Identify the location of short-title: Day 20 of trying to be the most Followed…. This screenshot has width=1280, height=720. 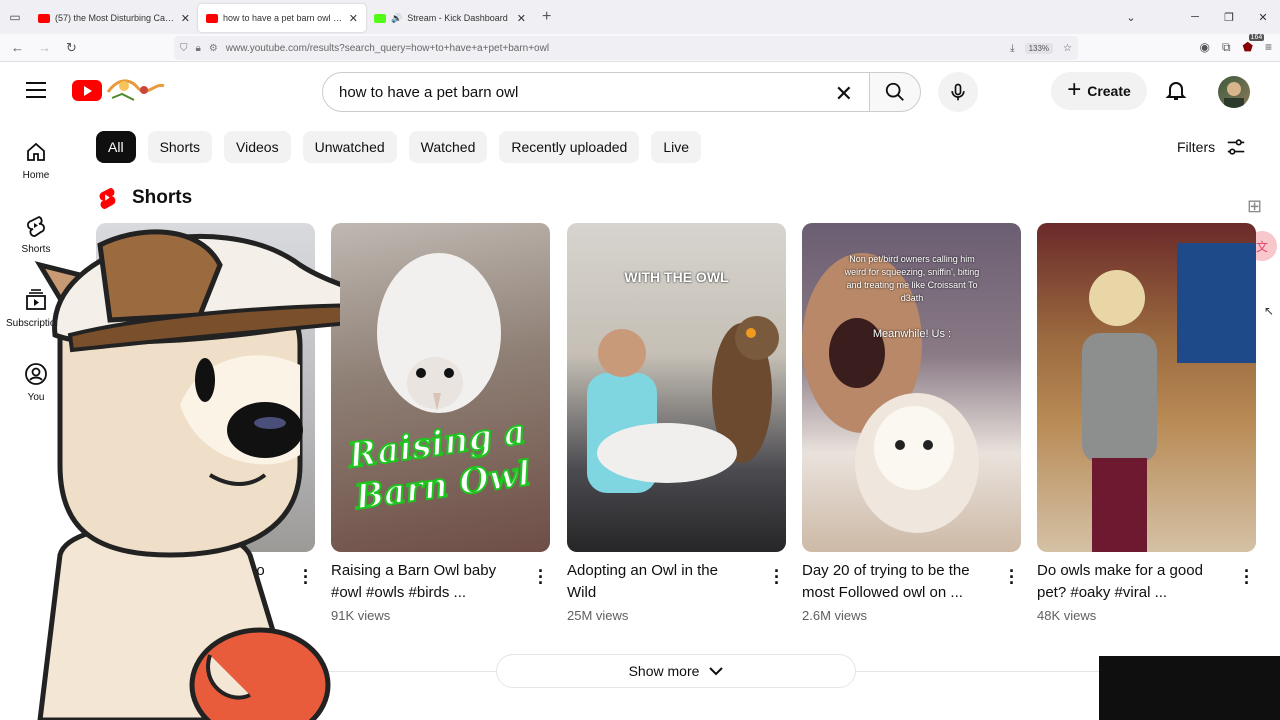
(892, 582).